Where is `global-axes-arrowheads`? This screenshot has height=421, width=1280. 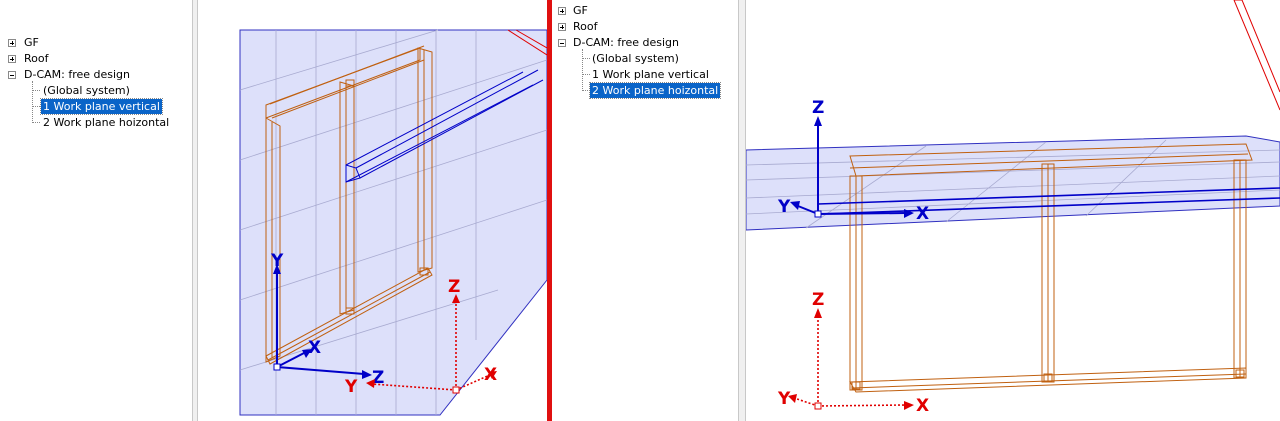 global-axes-arrowheads is located at coordinates (851, 359).